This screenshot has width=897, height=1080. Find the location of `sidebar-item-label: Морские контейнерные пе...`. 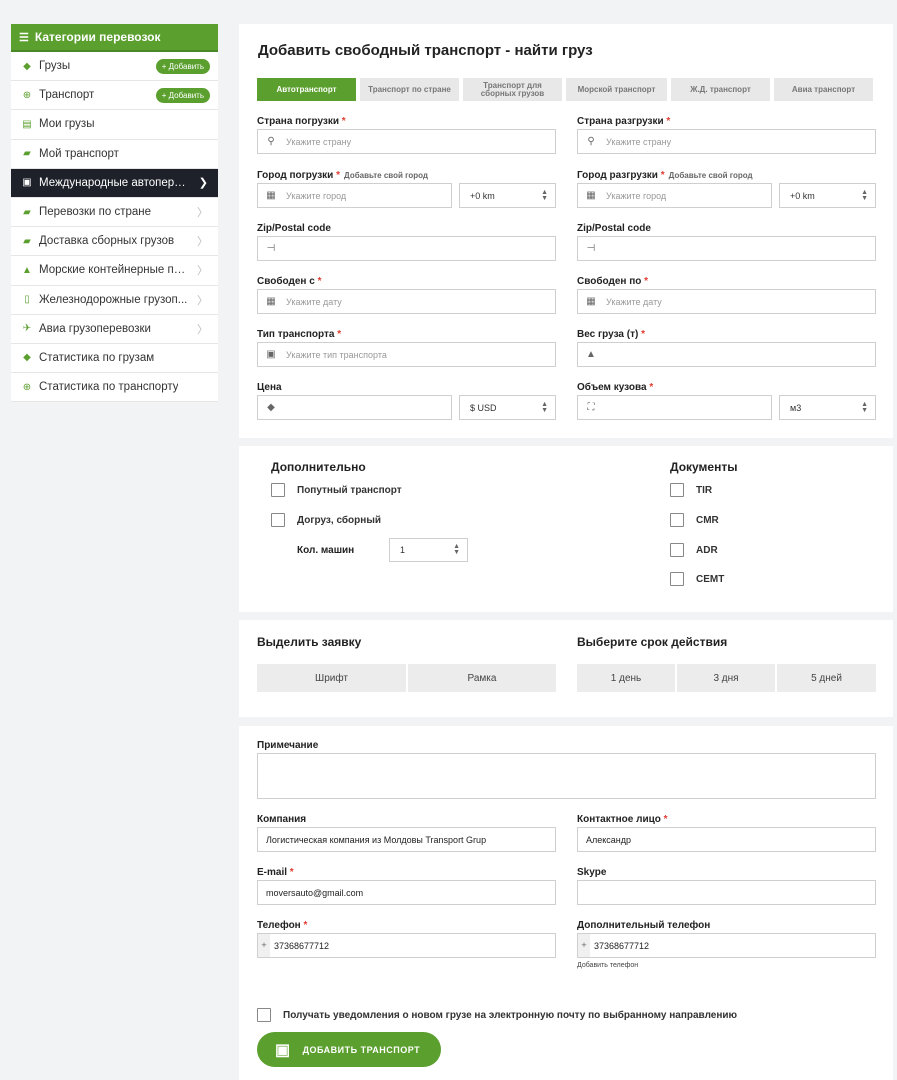

sidebar-item-label: Морские контейнерные пе... is located at coordinates (114, 270).